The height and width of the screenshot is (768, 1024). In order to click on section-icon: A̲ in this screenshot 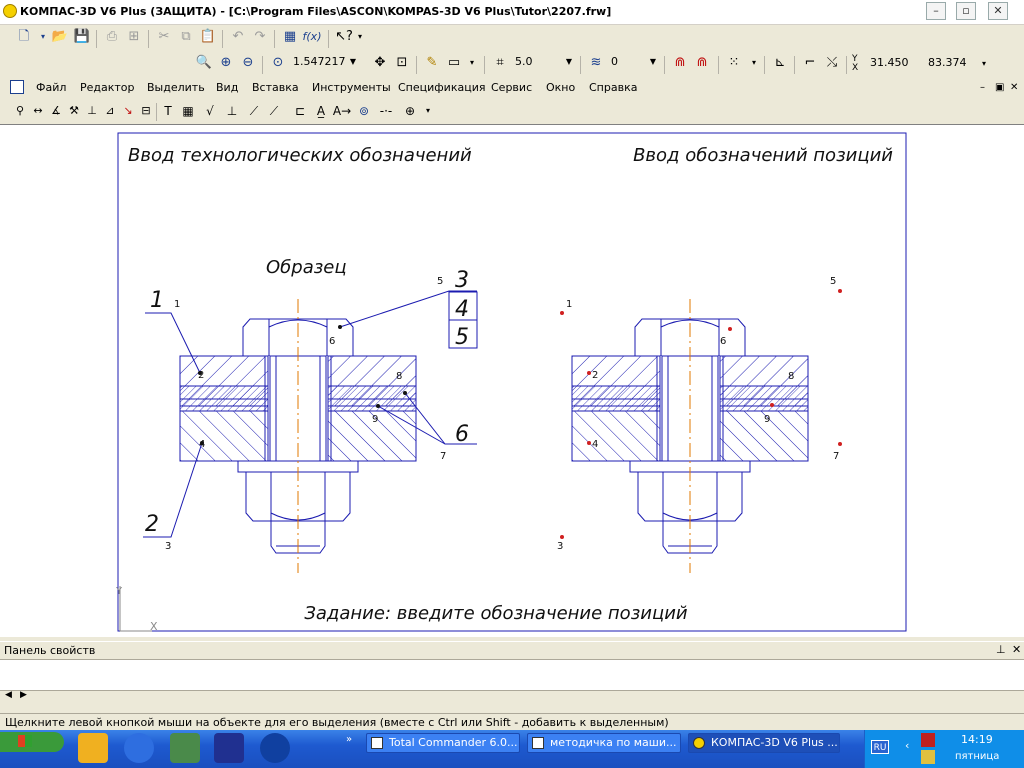, I will do `click(321, 111)`.